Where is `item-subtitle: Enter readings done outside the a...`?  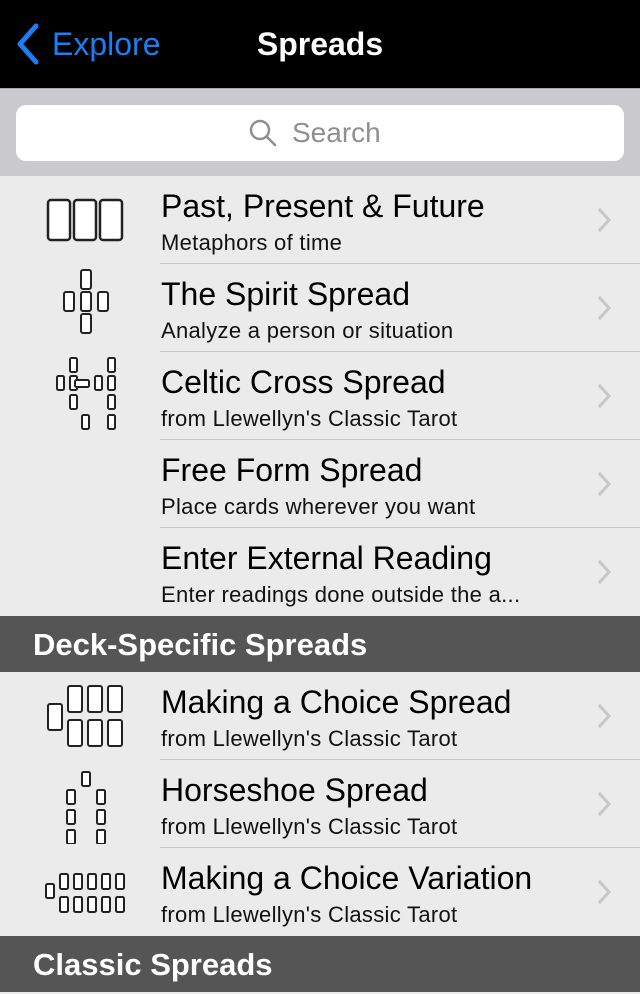
item-subtitle: Enter readings done outside the a... is located at coordinates (341, 594).